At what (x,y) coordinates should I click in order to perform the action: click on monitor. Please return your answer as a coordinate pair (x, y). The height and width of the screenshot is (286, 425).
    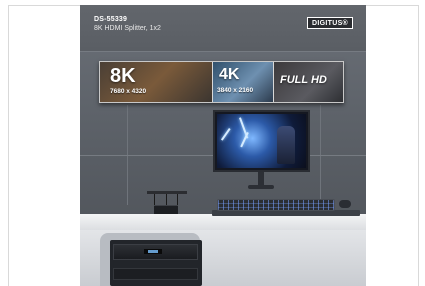
    Looking at the image, I should click on (261, 141).